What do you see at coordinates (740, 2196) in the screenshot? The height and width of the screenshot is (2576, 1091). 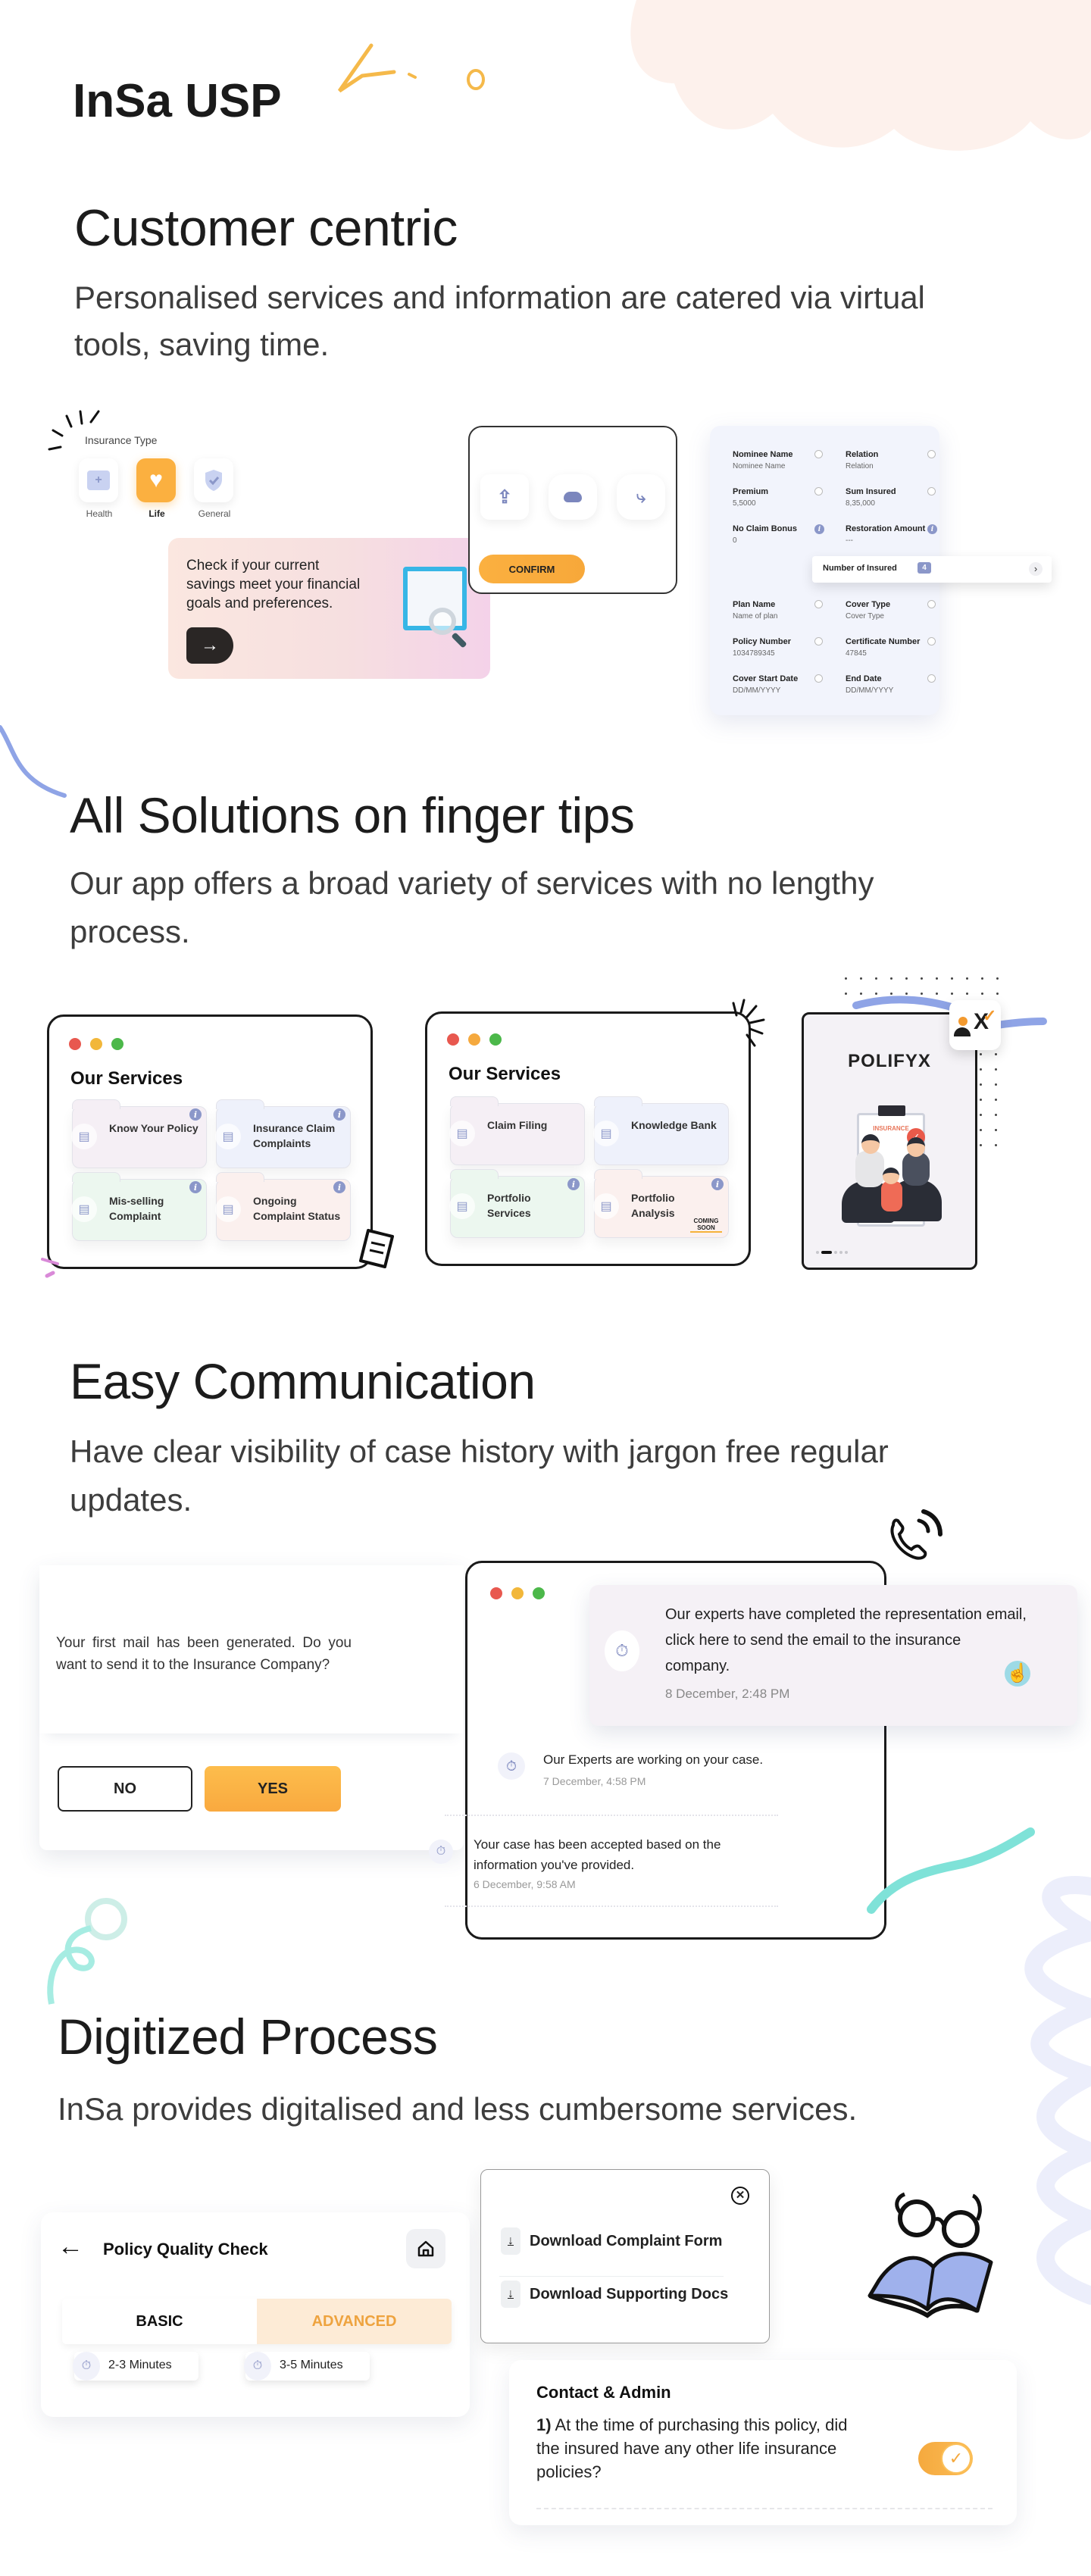 I see `close-icon: ✕` at bounding box center [740, 2196].